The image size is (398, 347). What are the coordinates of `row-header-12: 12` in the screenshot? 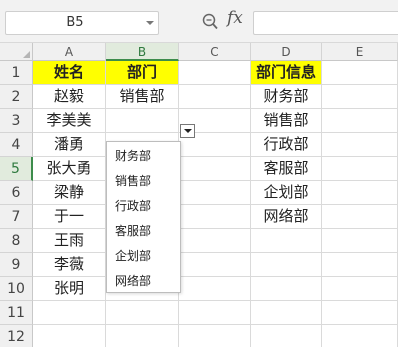 It's located at (16, 336).